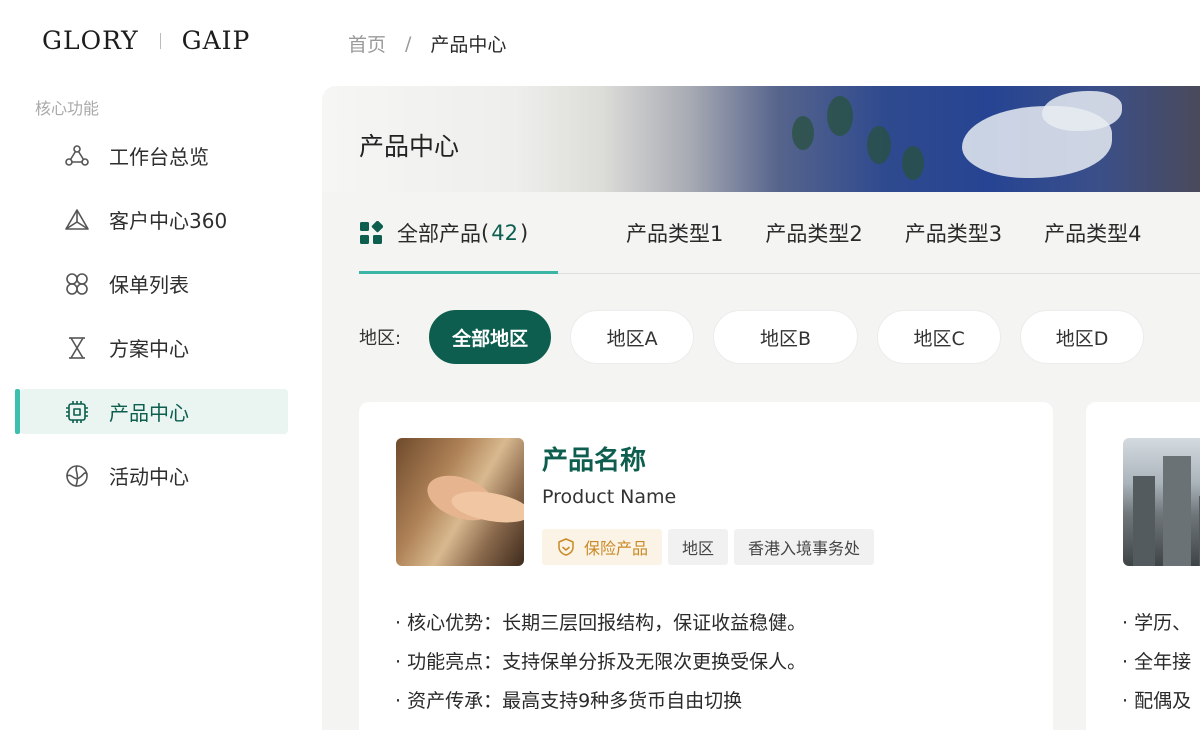 The image size is (1200, 730). What do you see at coordinates (371, 232) in the screenshot?
I see `grid-icon` at bounding box center [371, 232].